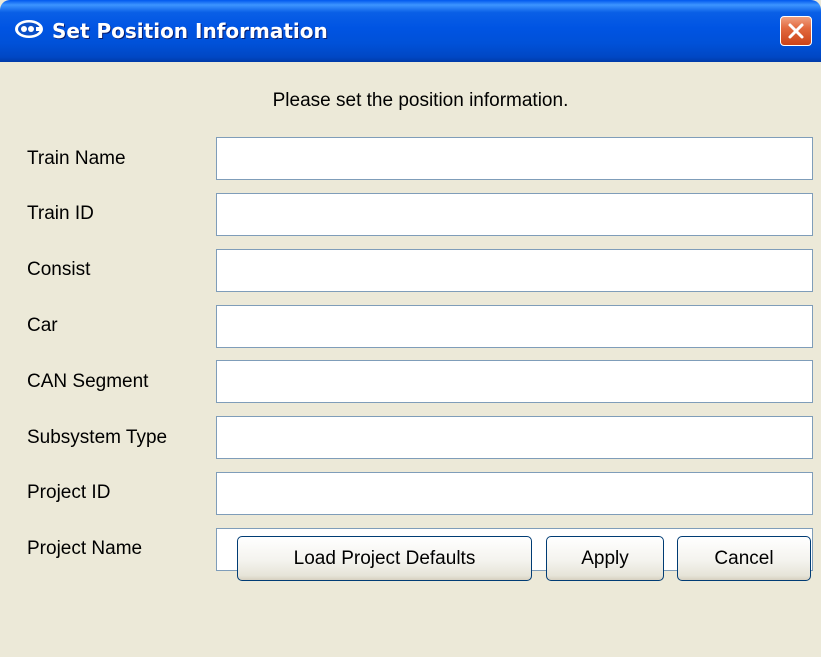 This screenshot has height=657, width=821. Describe the element at coordinates (384, 558) in the screenshot. I see `load-project-defaults-button: Load Project Defaults` at that location.